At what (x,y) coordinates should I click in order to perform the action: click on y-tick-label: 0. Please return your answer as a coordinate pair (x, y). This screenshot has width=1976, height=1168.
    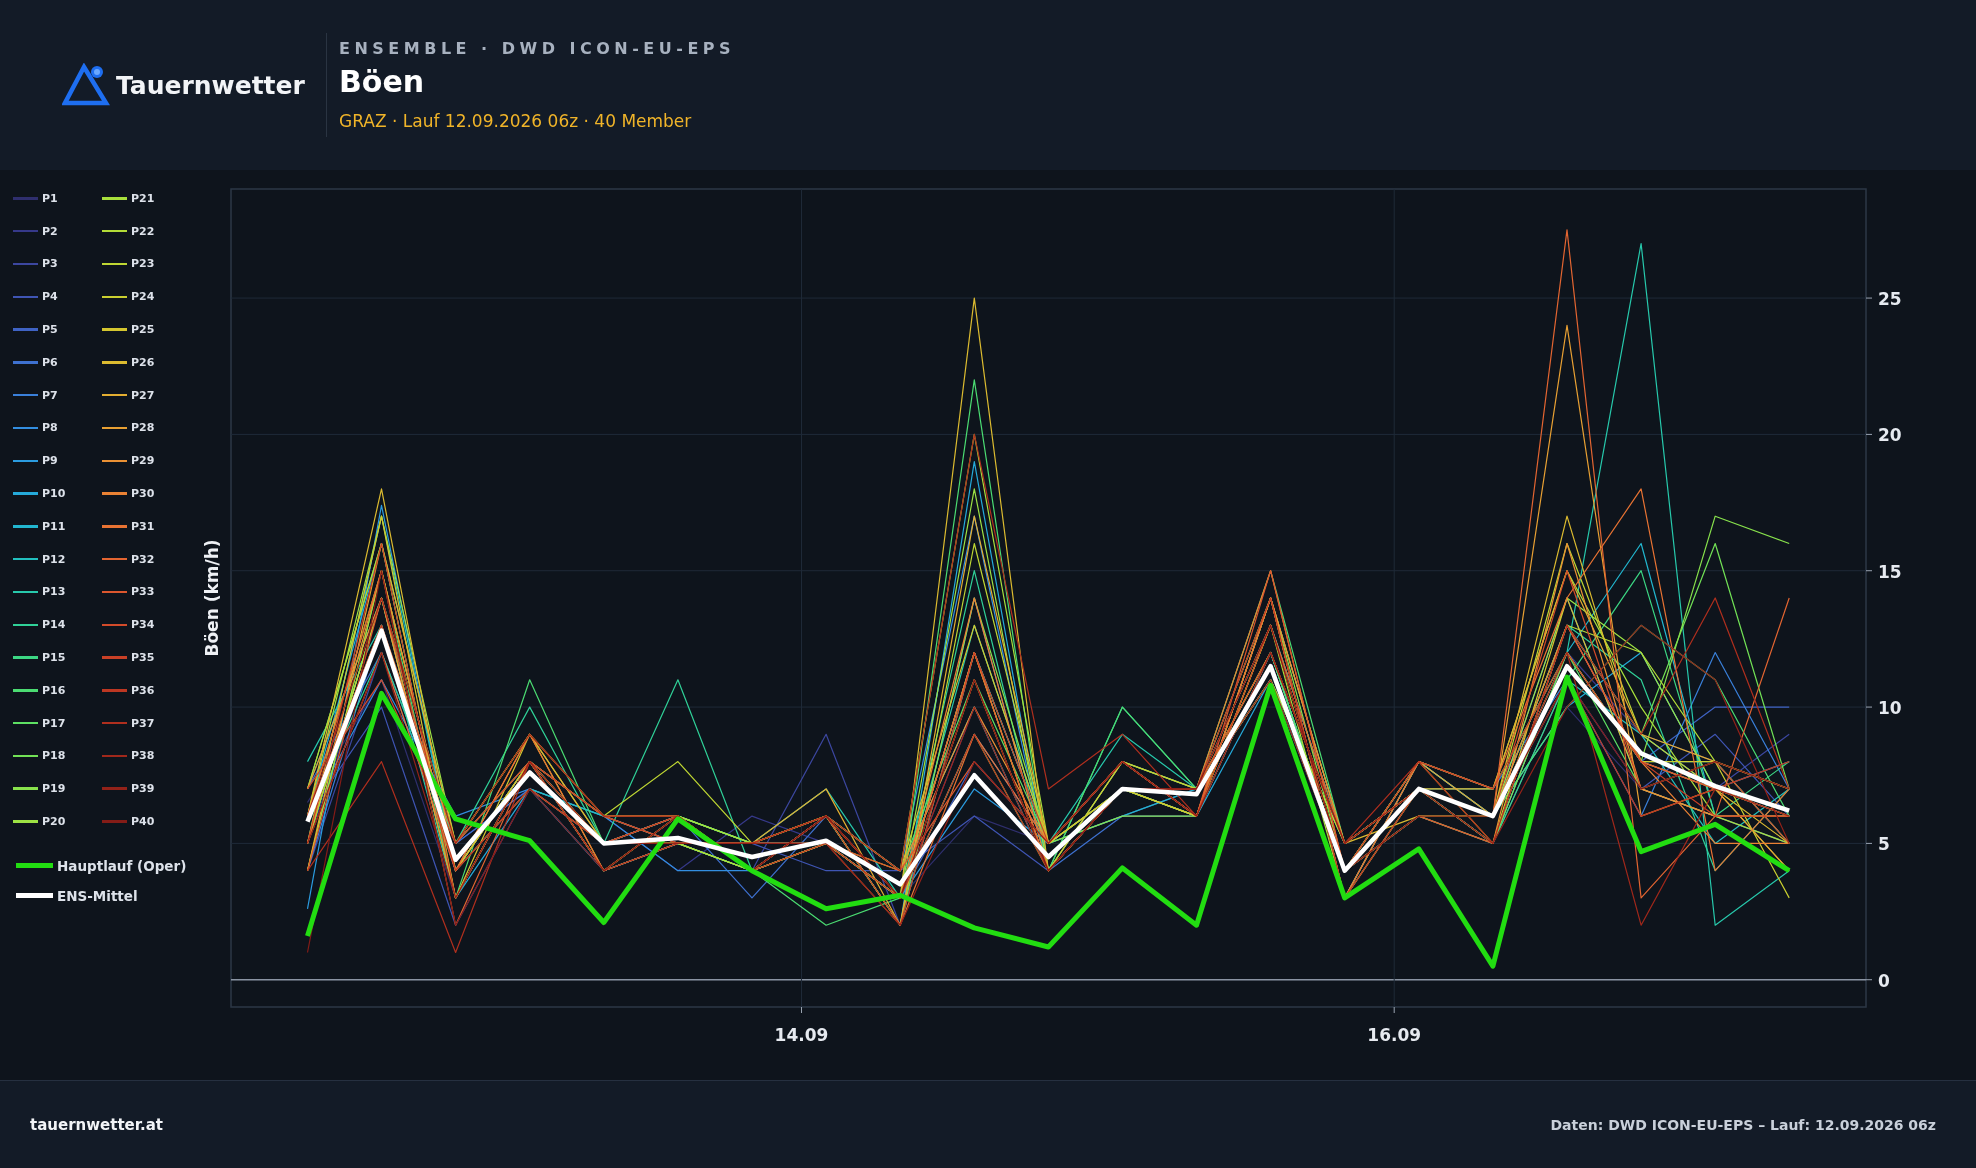
    Looking at the image, I should click on (1884, 980).